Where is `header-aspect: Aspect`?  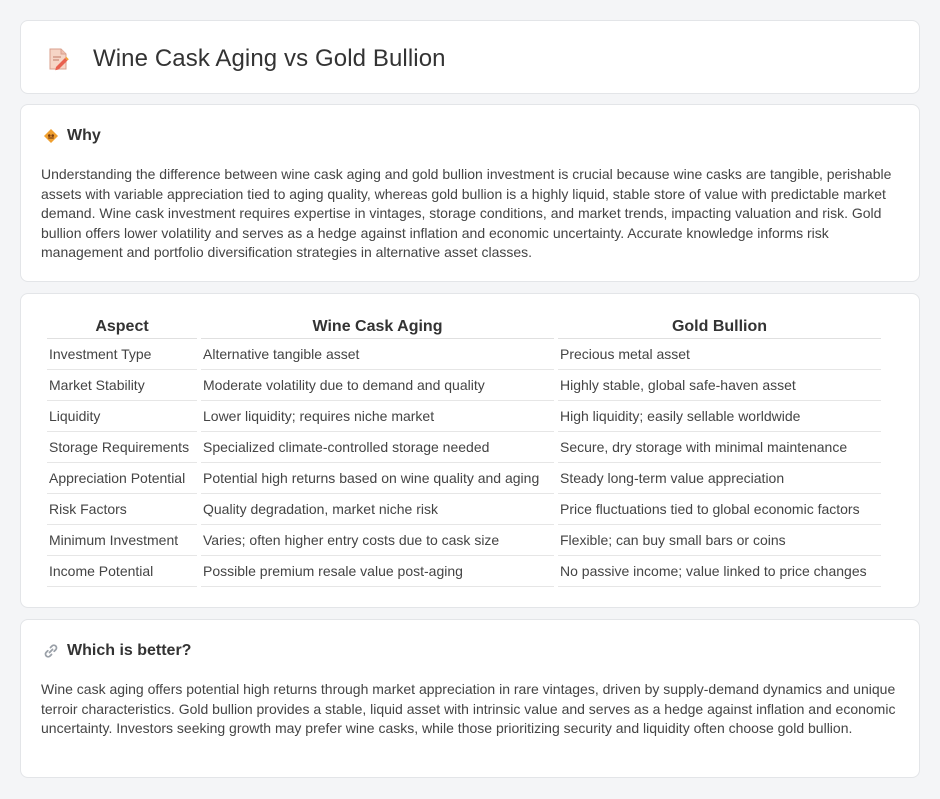 header-aspect: Aspect is located at coordinates (122, 327).